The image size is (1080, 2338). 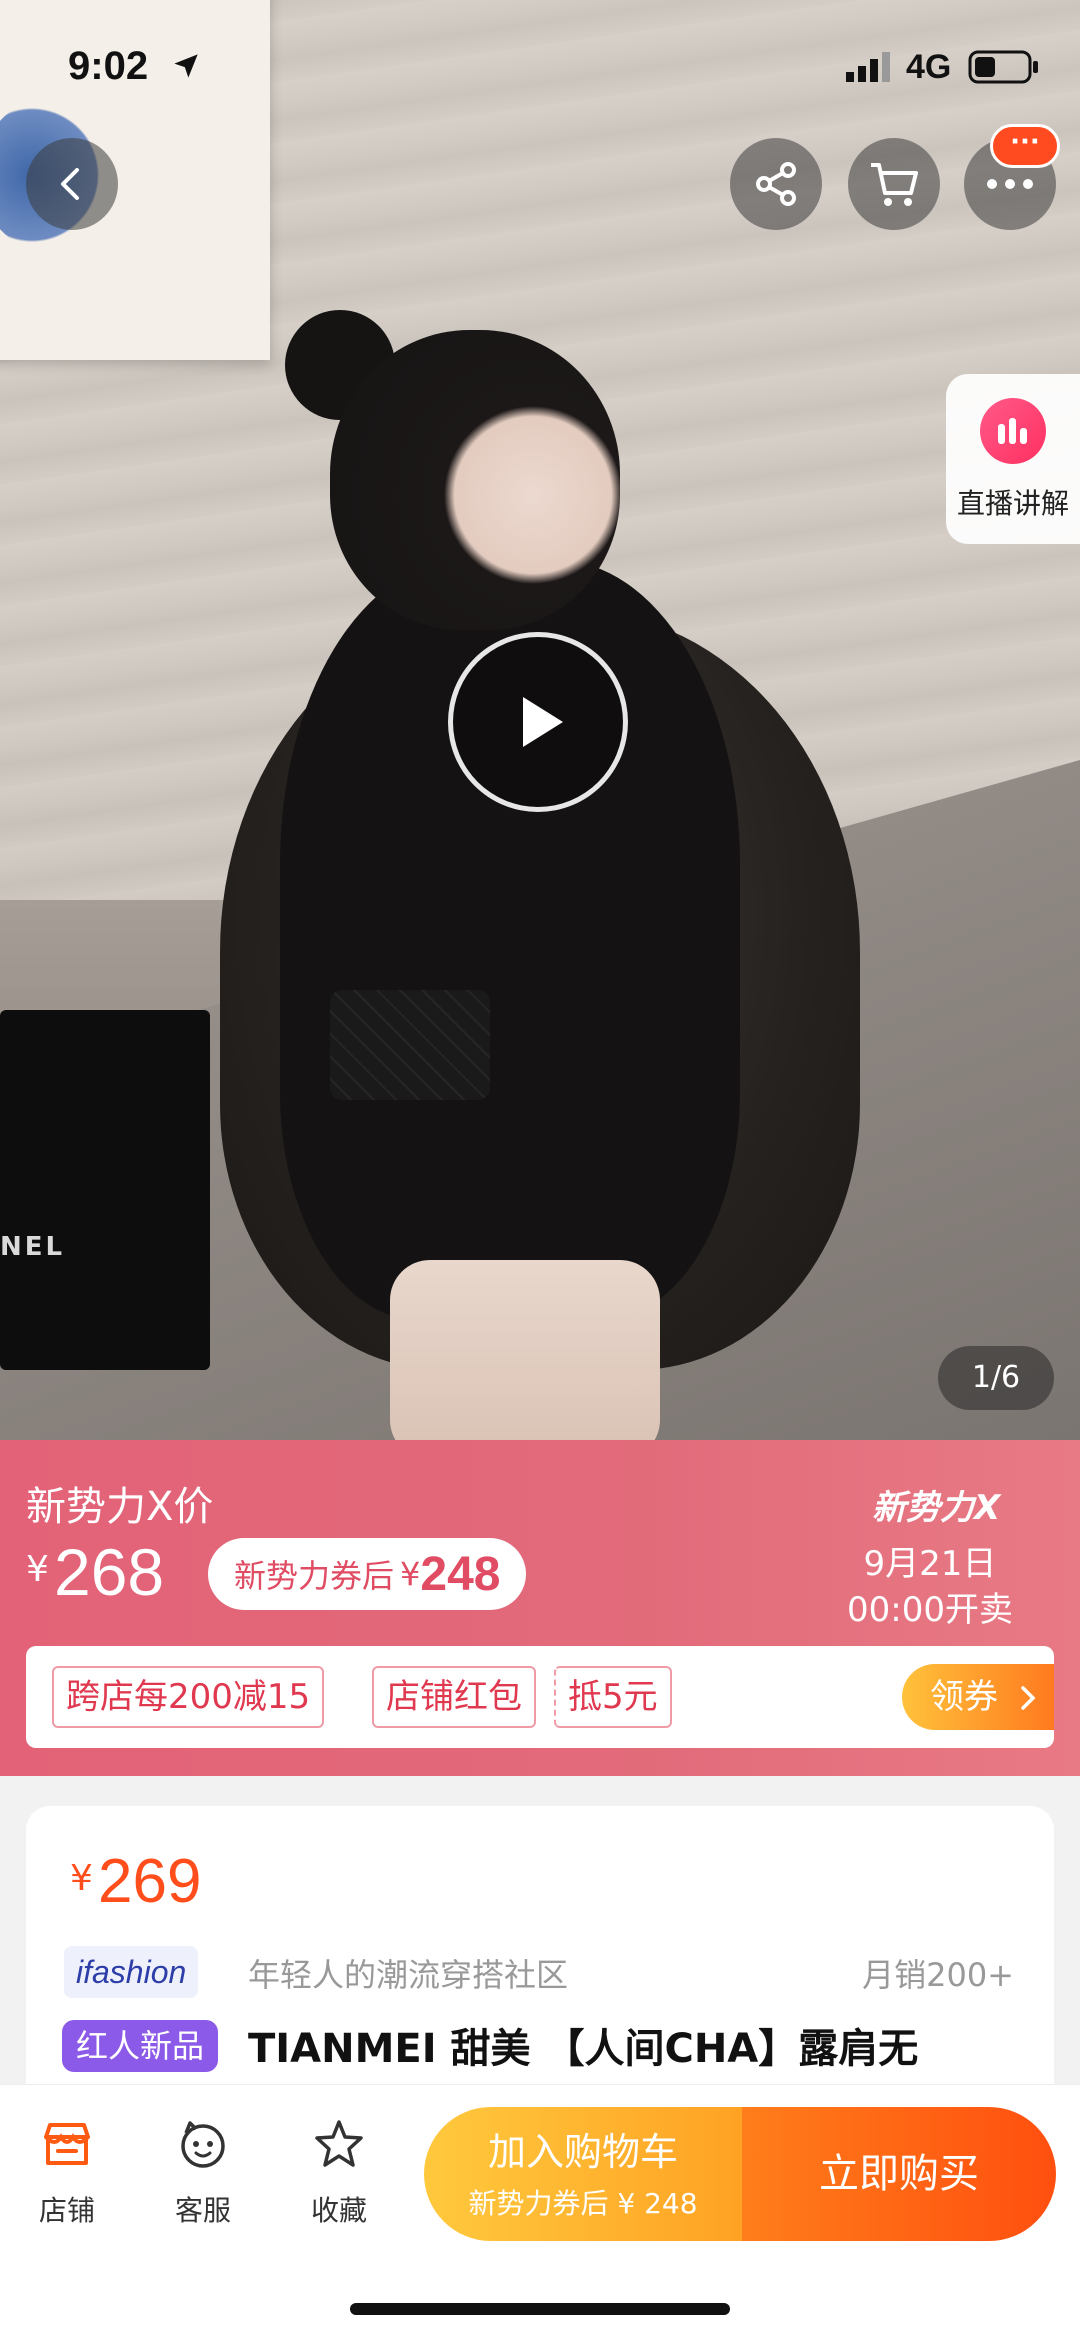 I want to click on home-indicator, so click(x=540, y=2309).